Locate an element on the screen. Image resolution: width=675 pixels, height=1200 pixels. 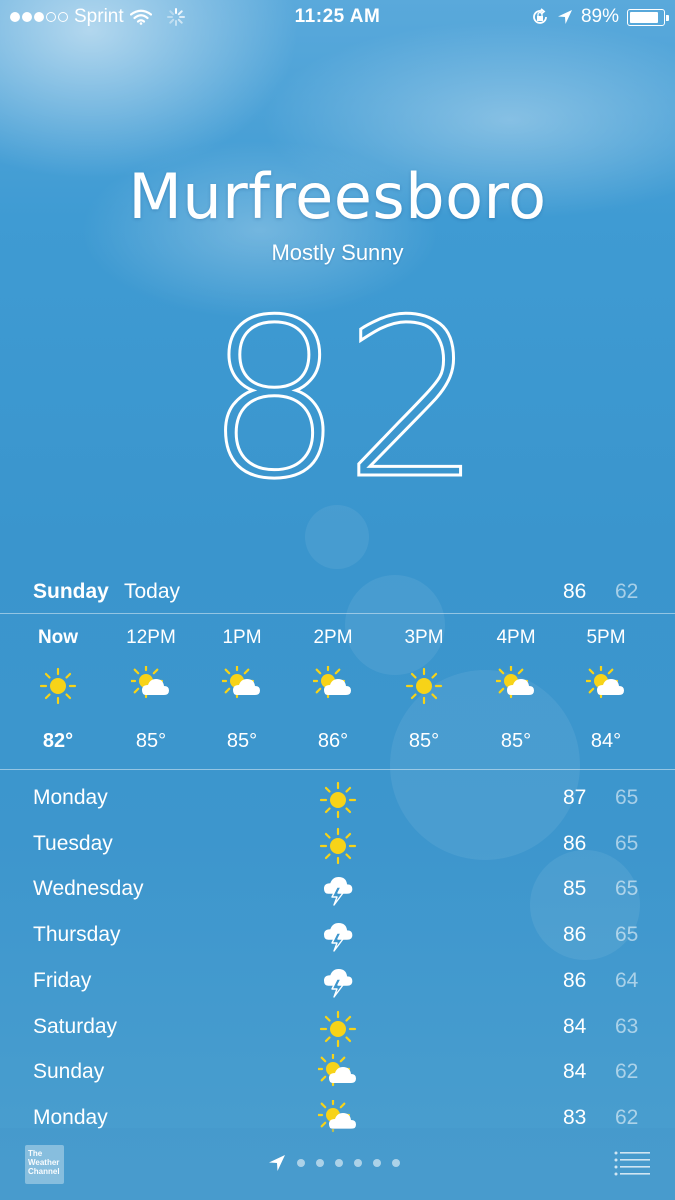
hourly-temp: 82° is located at coordinates (58, 741).